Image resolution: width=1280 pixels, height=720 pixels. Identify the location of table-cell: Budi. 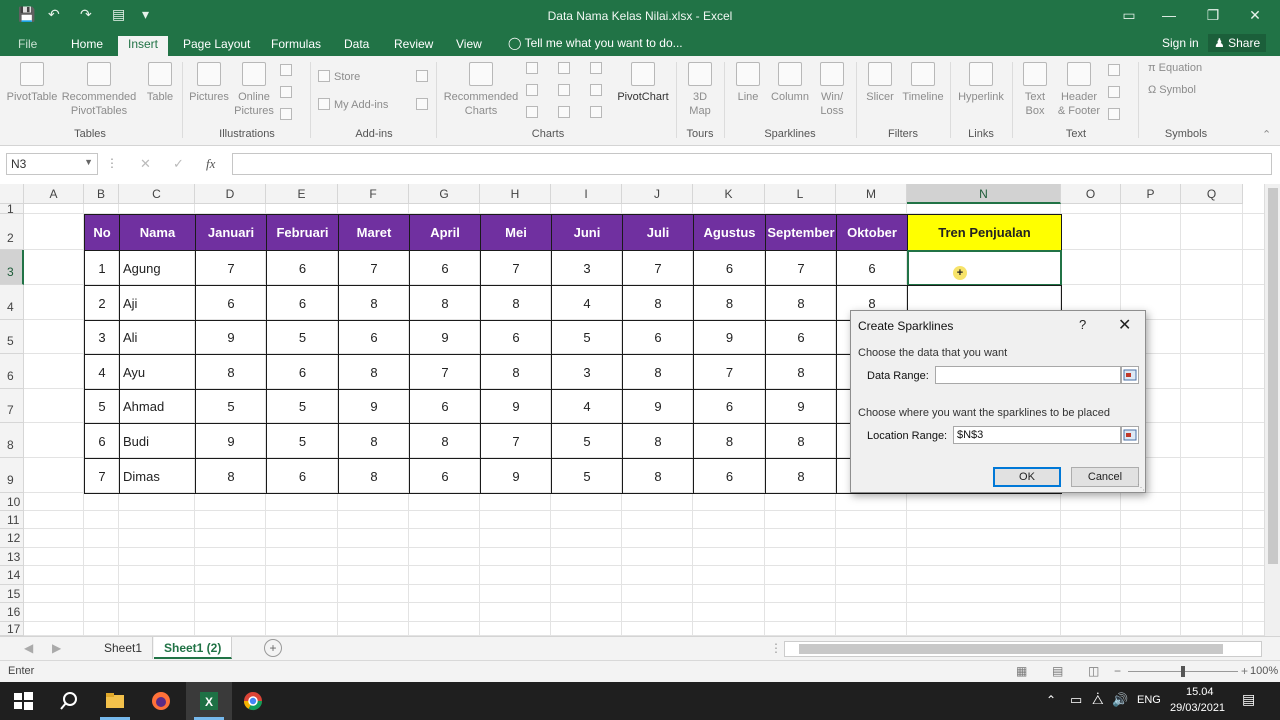
(157, 441).